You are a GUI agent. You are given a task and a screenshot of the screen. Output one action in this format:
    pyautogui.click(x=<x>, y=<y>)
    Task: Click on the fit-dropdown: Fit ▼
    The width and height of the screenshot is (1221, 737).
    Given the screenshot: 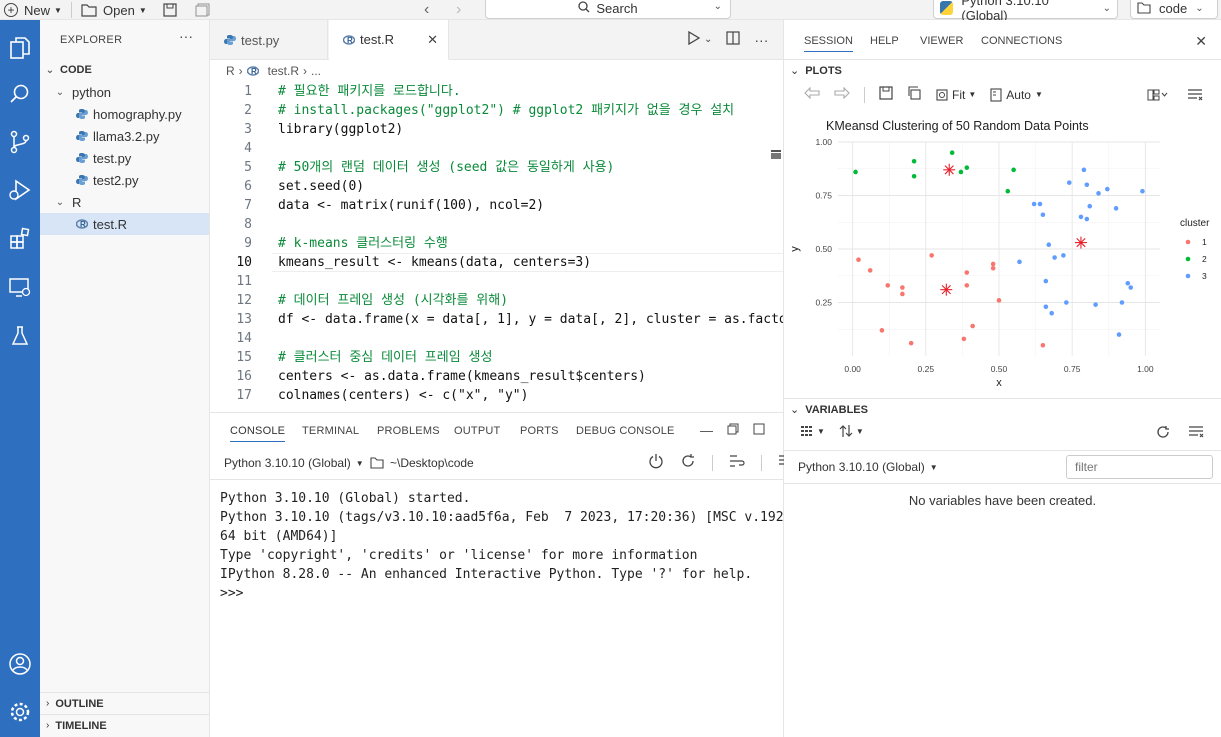 What is the action you would take?
    pyautogui.click(x=955, y=95)
    